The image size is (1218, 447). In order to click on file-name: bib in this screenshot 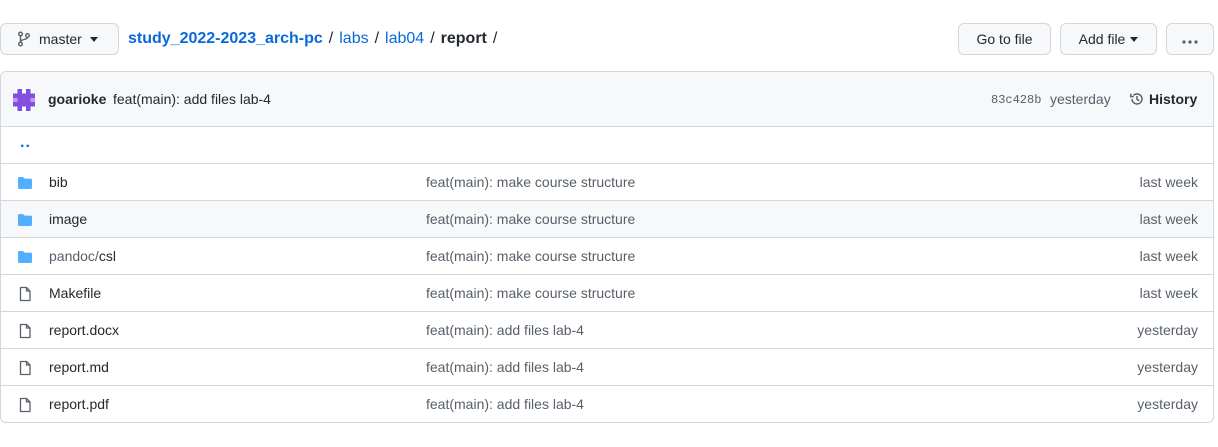, I will do `click(58, 182)`.